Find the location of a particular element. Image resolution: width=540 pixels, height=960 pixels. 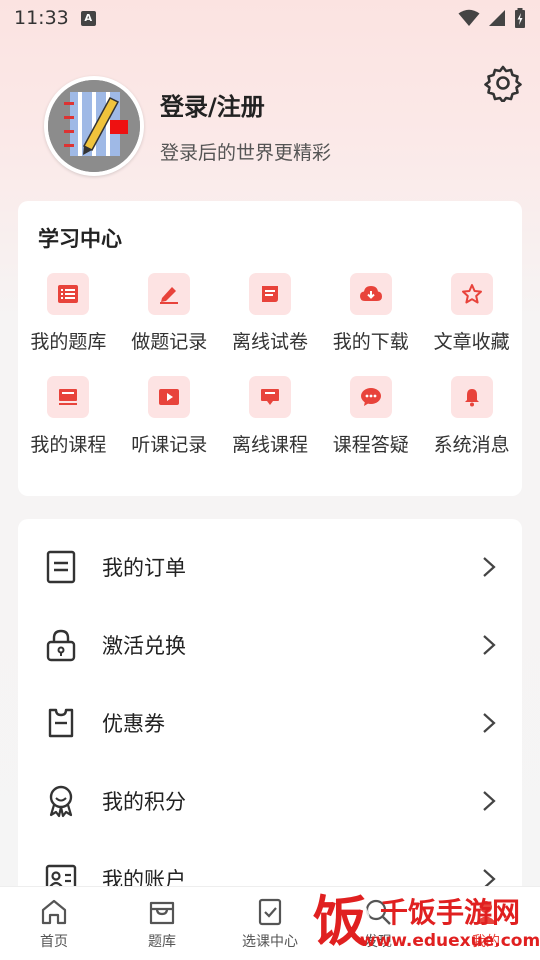

nav-label: 选课中心 is located at coordinates (270, 942).